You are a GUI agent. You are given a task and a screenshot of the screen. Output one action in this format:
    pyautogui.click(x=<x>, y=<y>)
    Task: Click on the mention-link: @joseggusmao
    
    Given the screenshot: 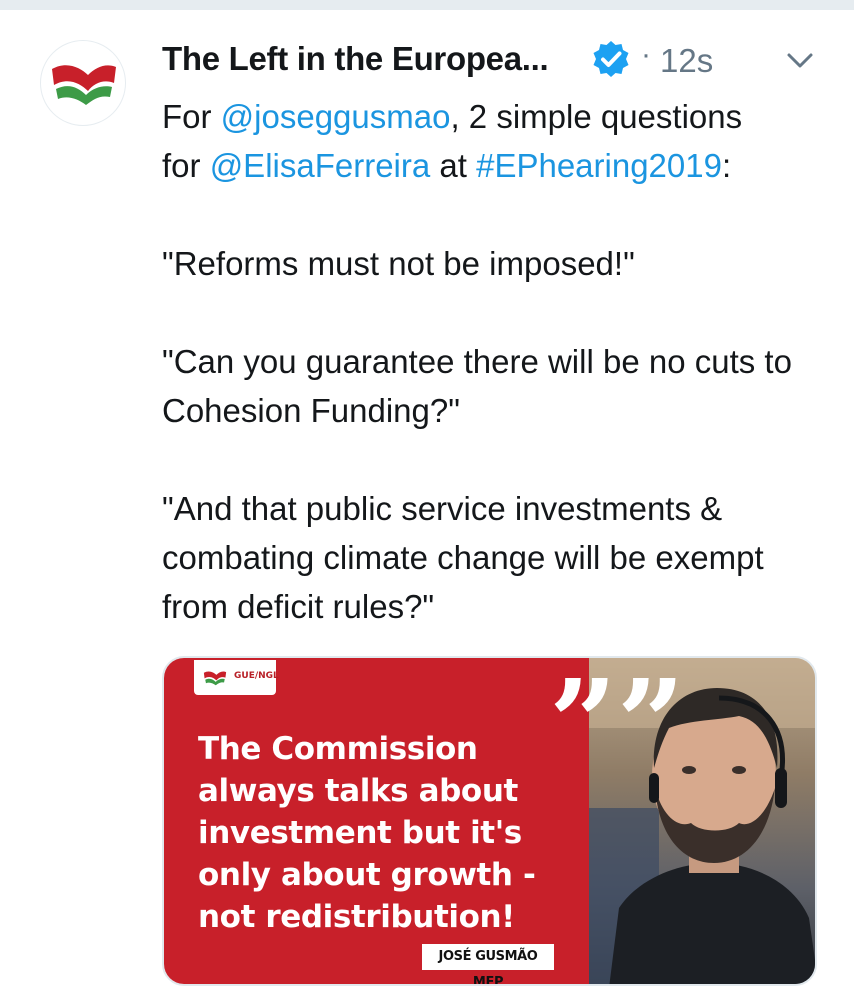 What is the action you would take?
    pyautogui.click(x=336, y=116)
    